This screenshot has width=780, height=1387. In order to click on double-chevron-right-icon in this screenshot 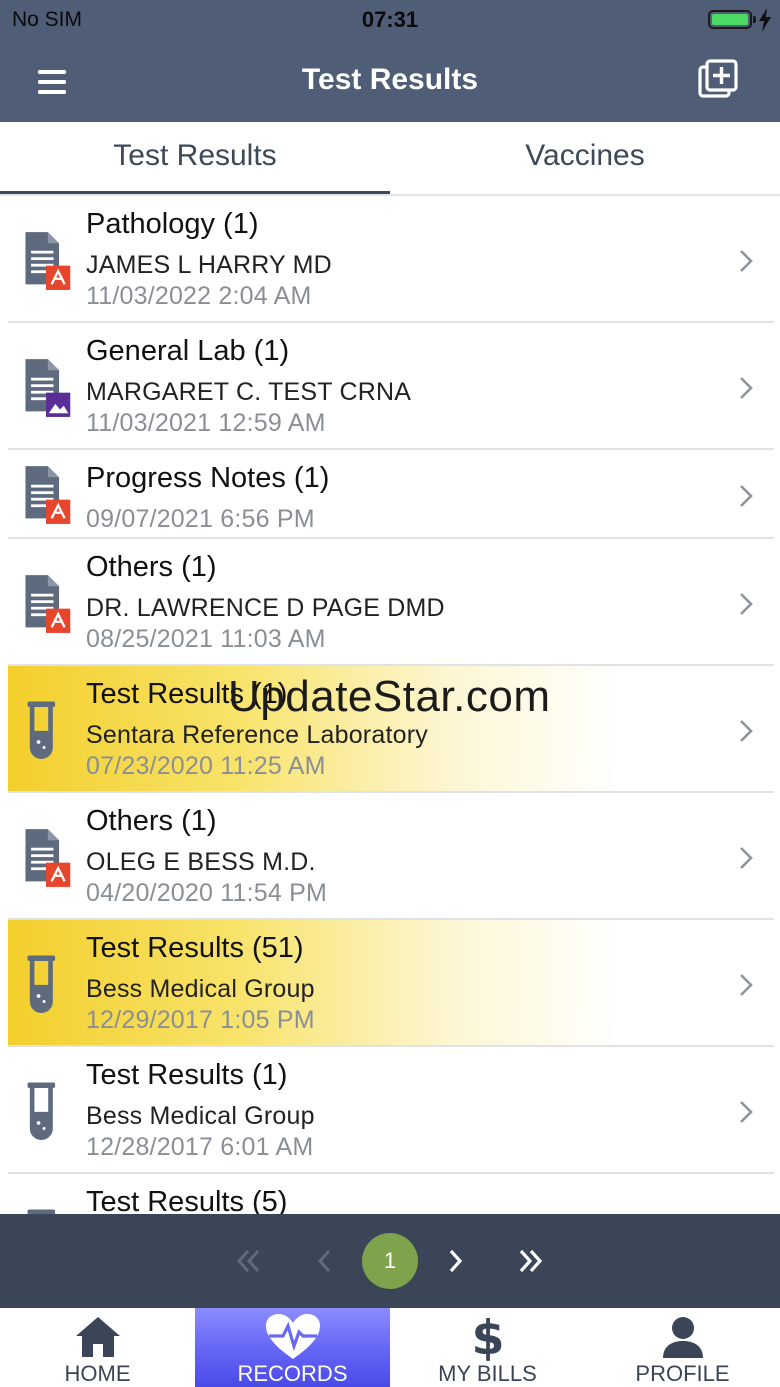, I will do `click(530, 1261)`.